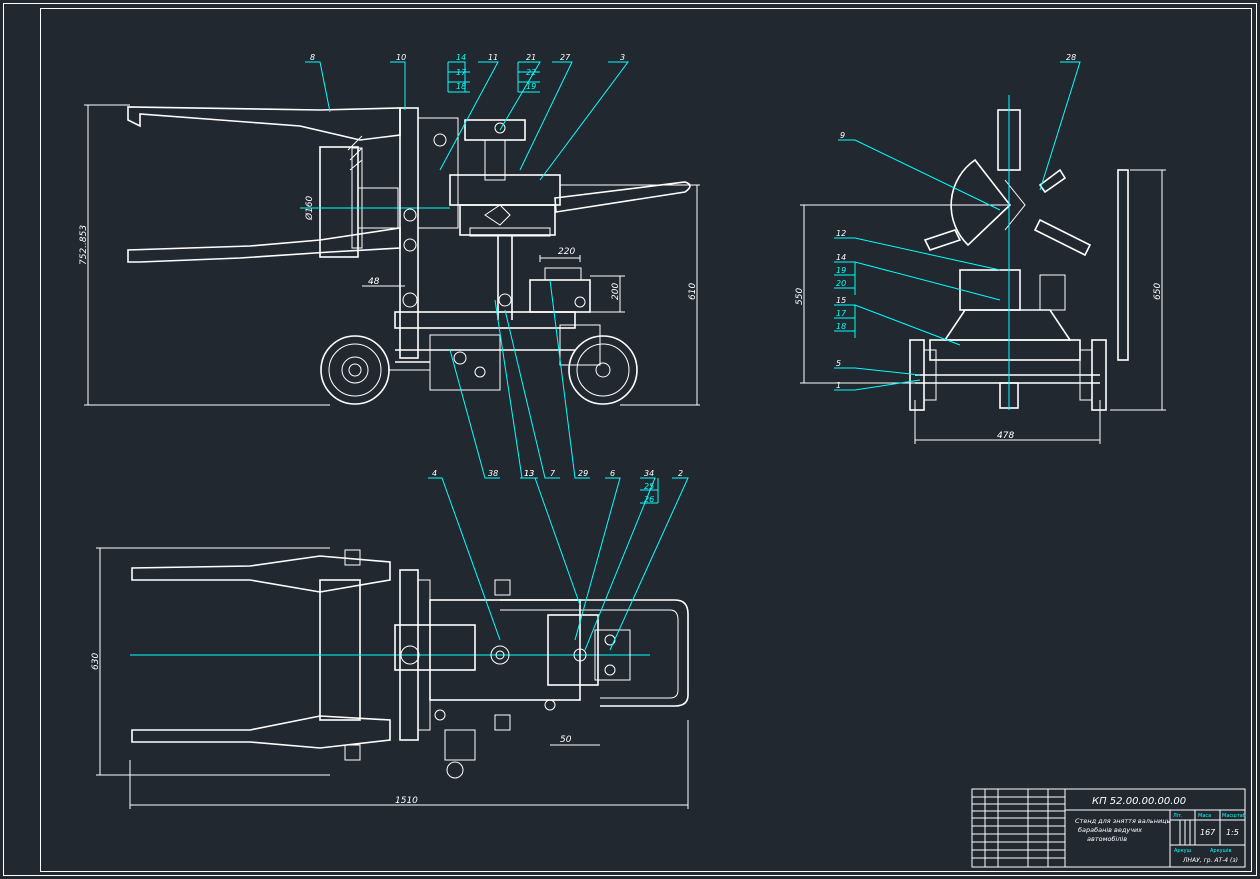 This screenshot has height=879, width=1260. I want to click on dim-front-478: 478, so click(1005, 436).